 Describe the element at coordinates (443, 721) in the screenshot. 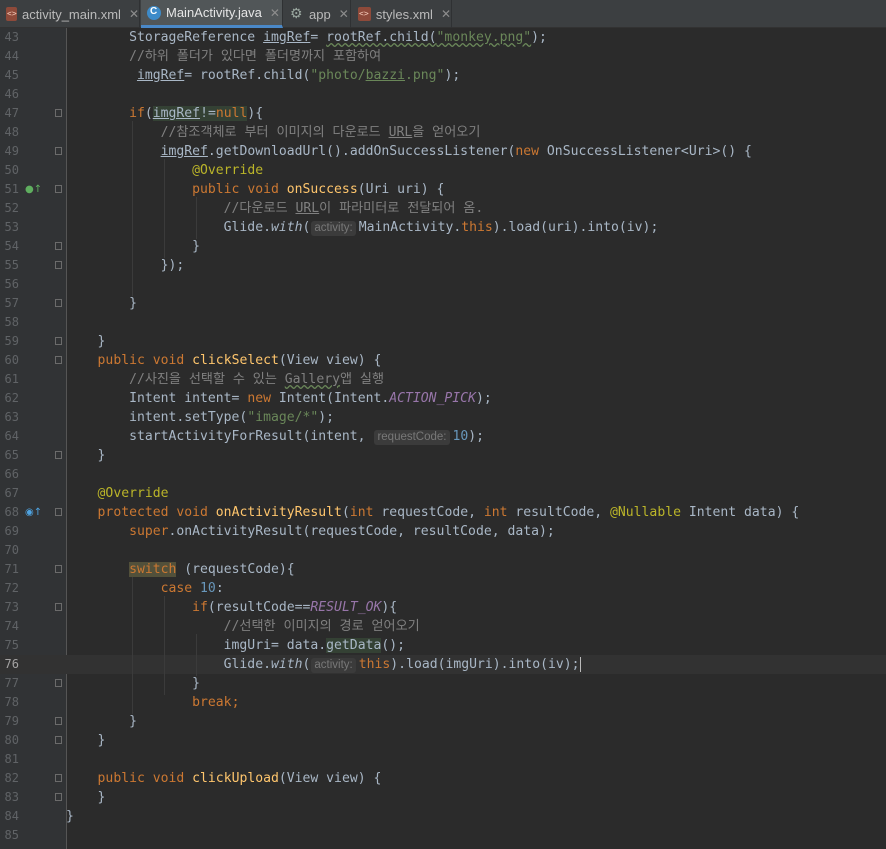

I see `code-line: 79 }` at that location.